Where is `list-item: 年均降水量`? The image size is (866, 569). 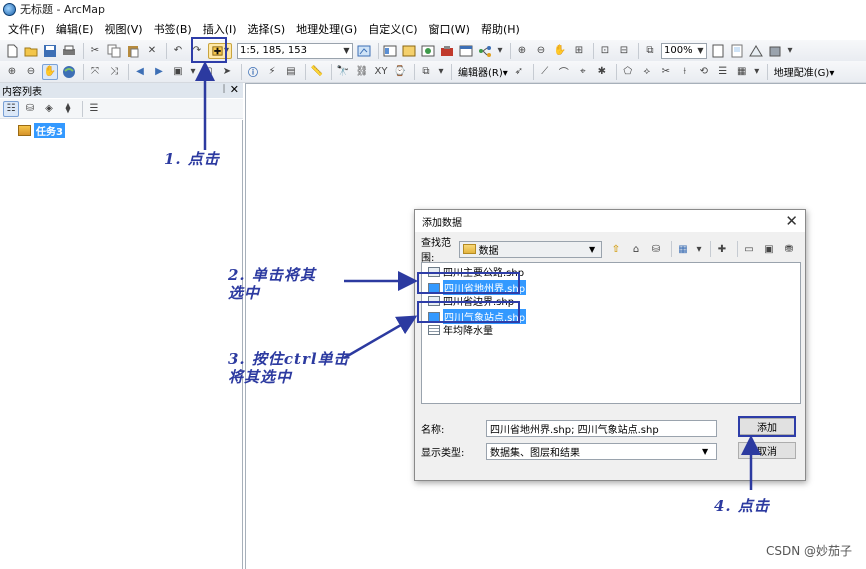 list-item: 年均降水量 is located at coordinates (460, 330).